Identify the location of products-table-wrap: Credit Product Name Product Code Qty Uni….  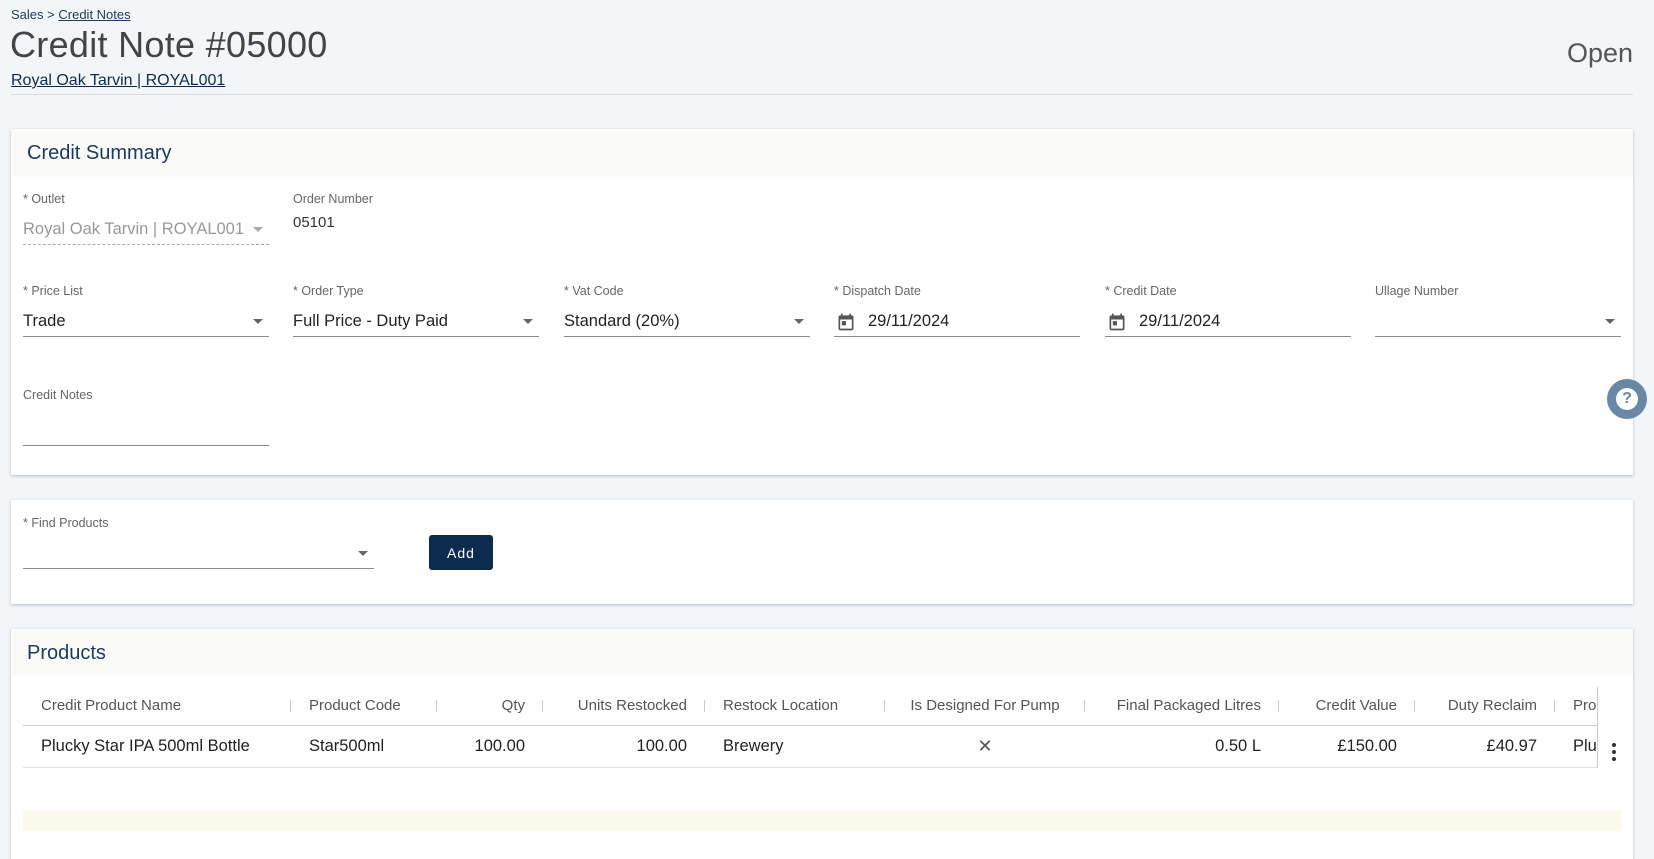
(828, 727).